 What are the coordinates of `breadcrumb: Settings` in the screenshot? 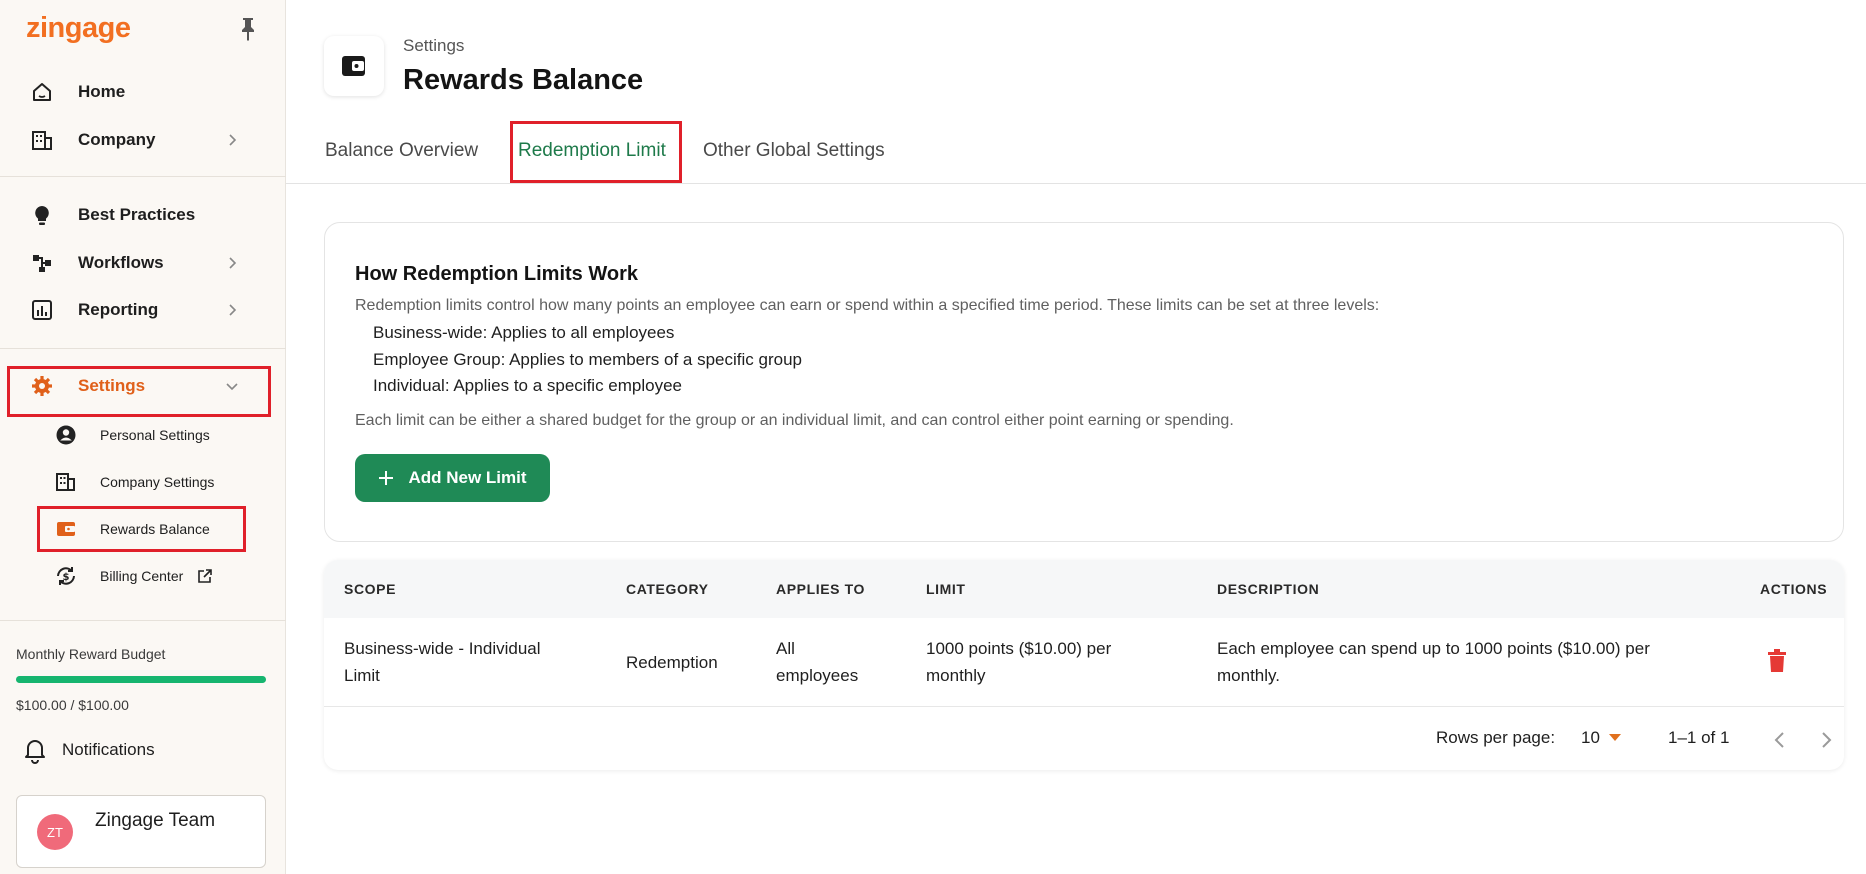 It's located at (433, 46).